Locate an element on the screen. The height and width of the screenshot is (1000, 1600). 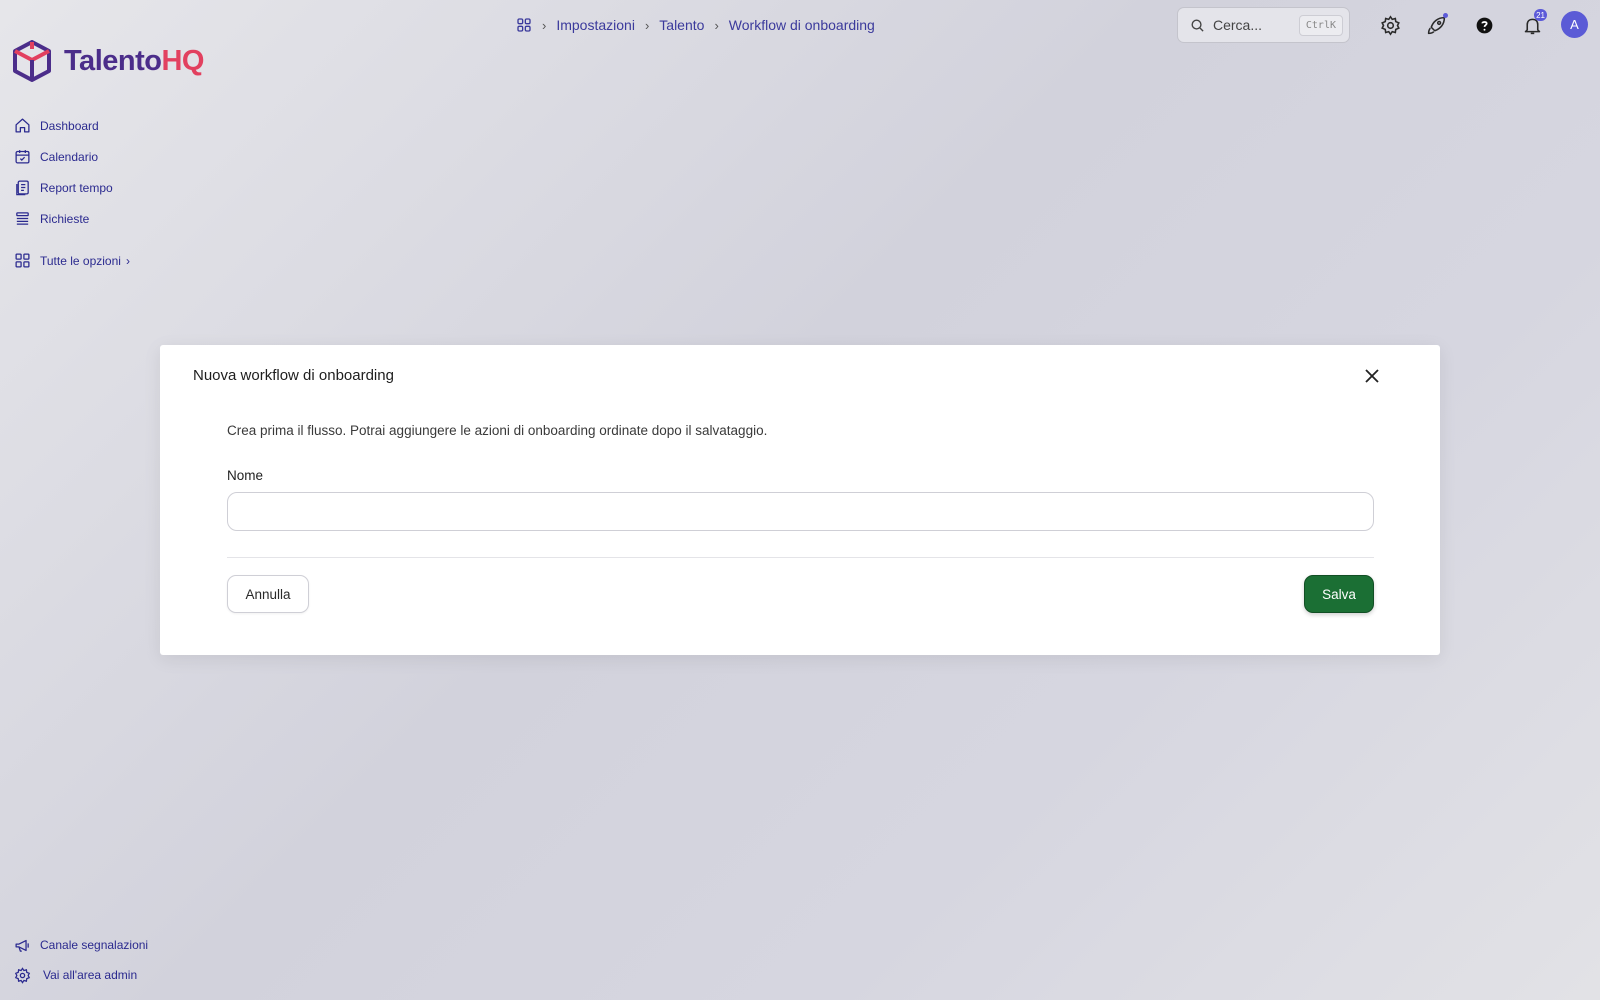
sidebar-item-label: Calendario is located at coordinates (69, 156).